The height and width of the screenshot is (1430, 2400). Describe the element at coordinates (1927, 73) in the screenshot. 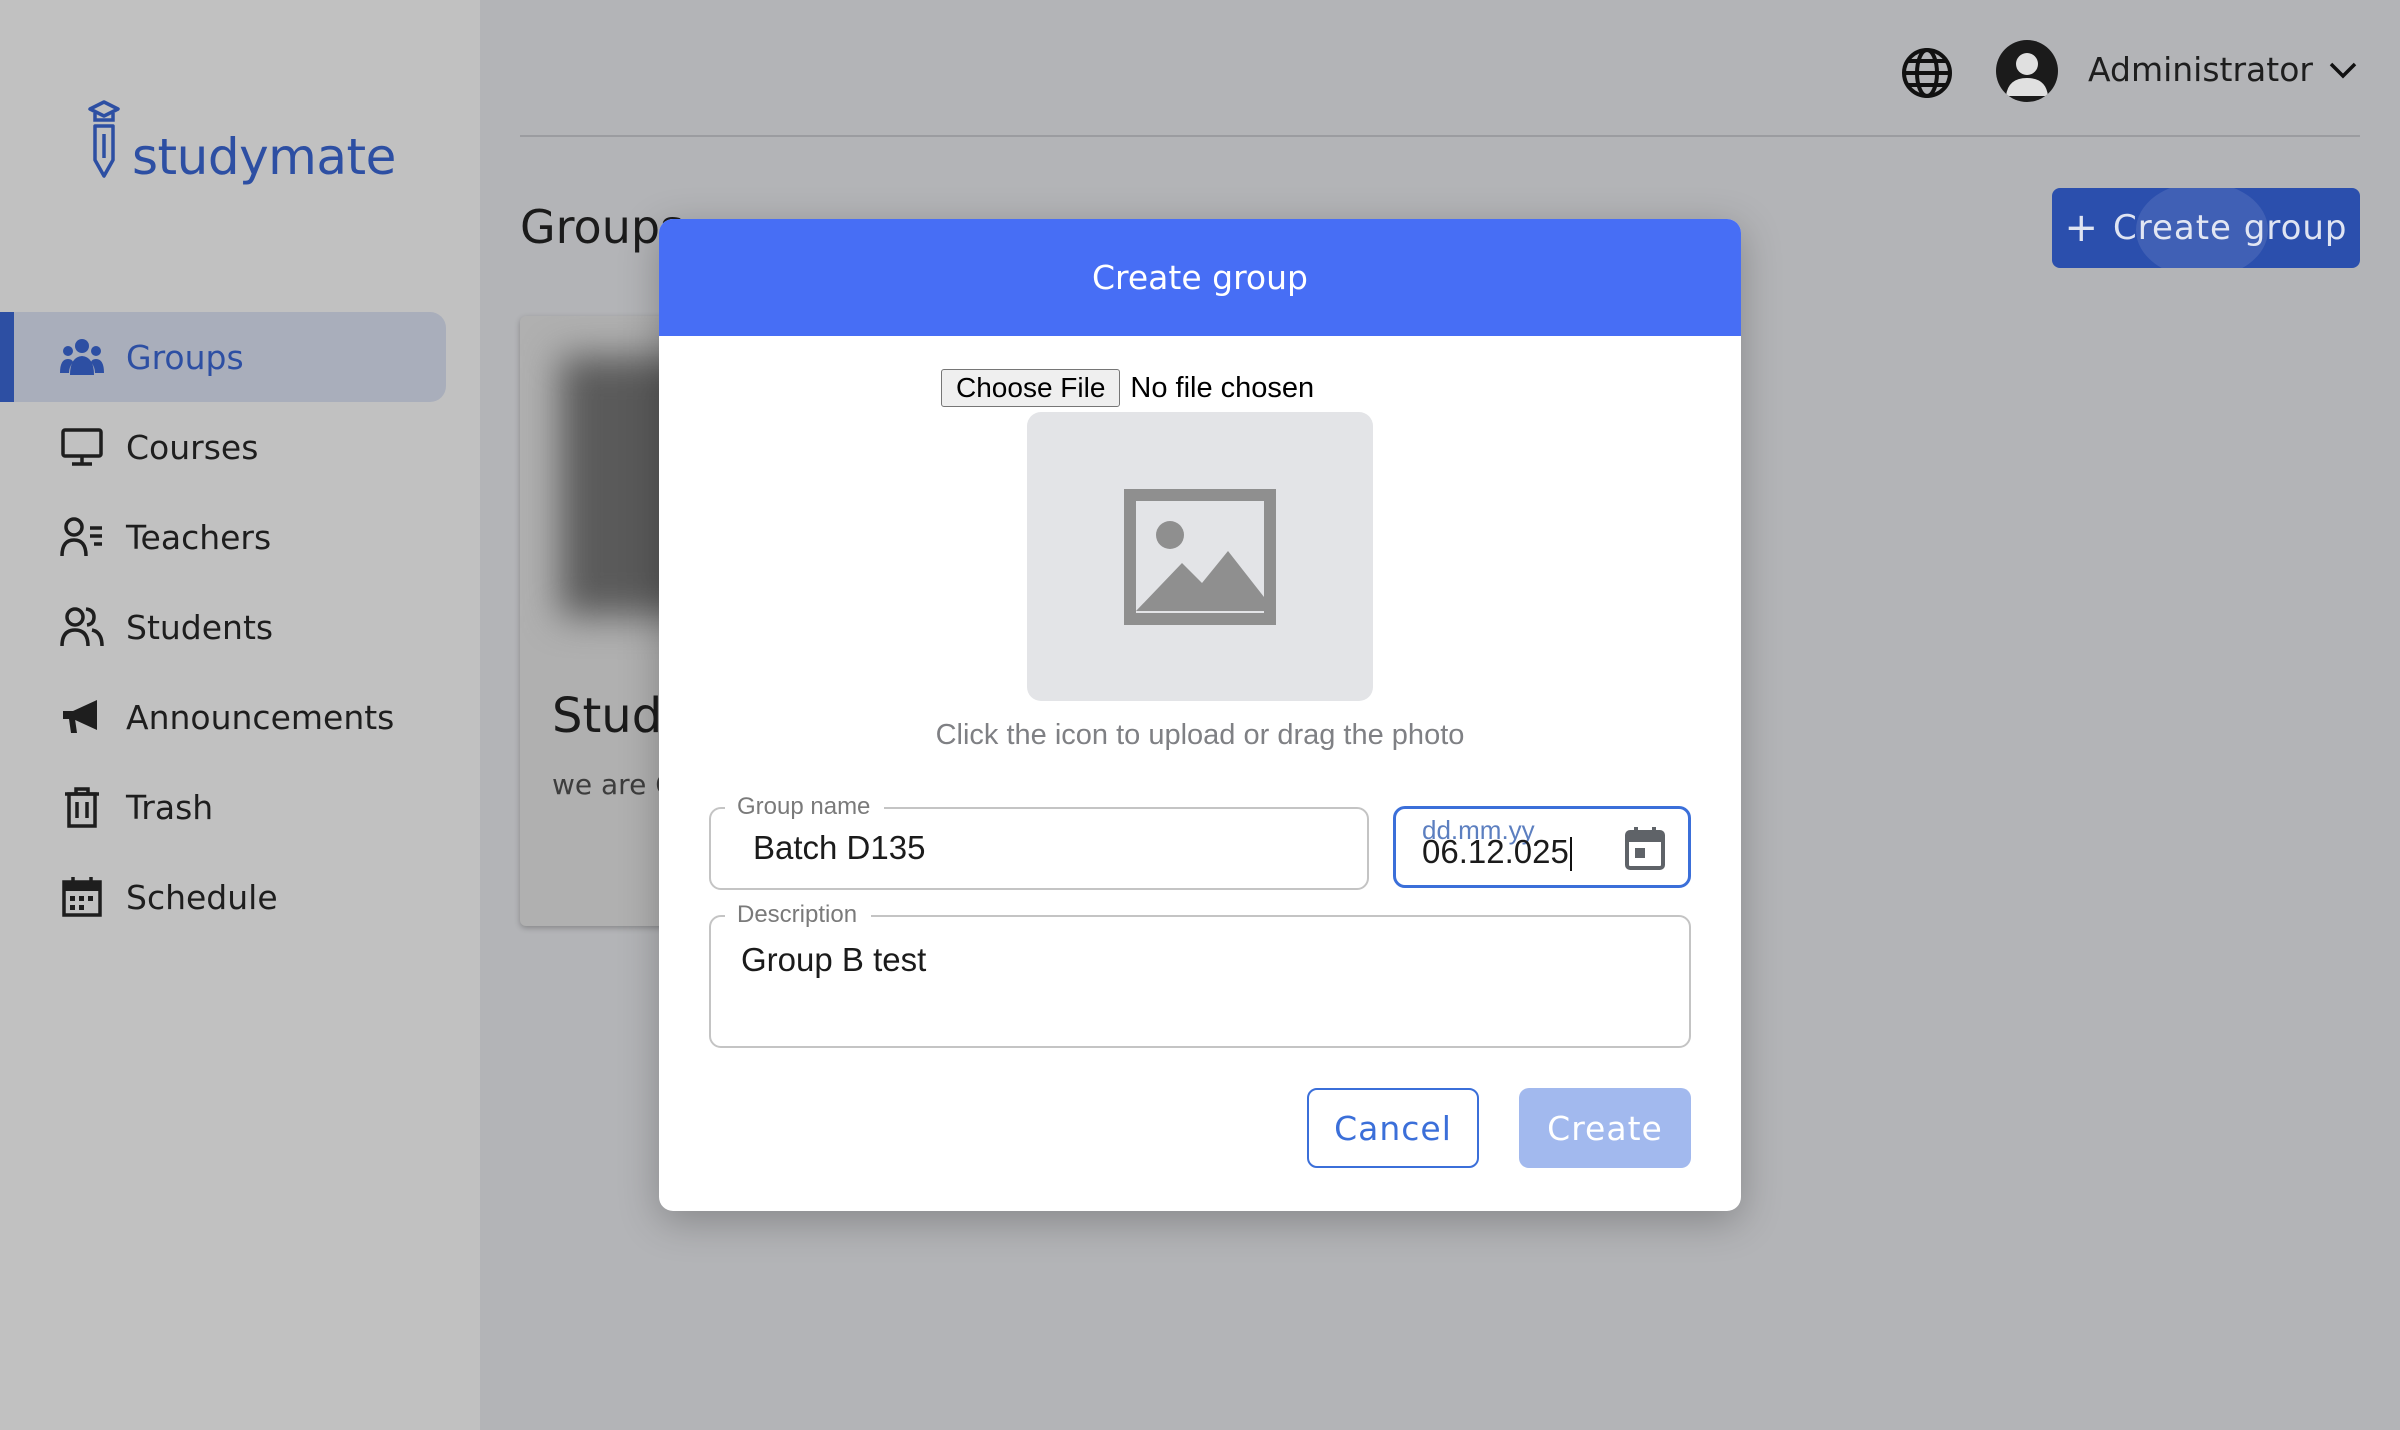

I see `globe-icon` at that location.